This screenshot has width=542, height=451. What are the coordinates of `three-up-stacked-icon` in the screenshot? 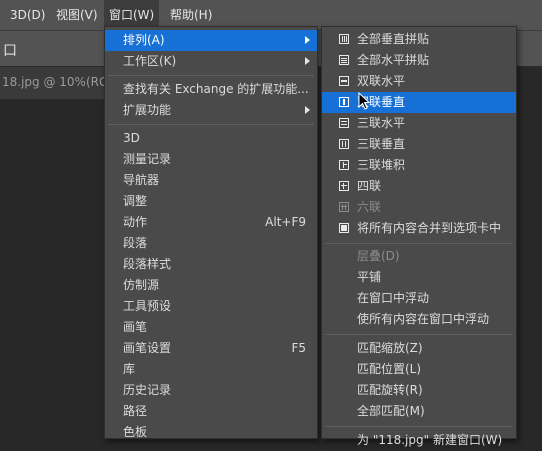 It's located at (344, 165).